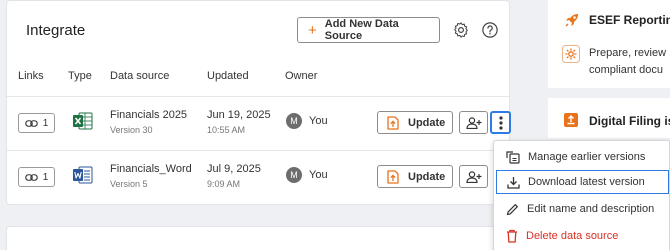 The width and height of the screenshot is (670, 250). Describe the element at coordinates (629, 121) in the screenshot. I see `digital-filing-title: Digital Filing is` at that location.